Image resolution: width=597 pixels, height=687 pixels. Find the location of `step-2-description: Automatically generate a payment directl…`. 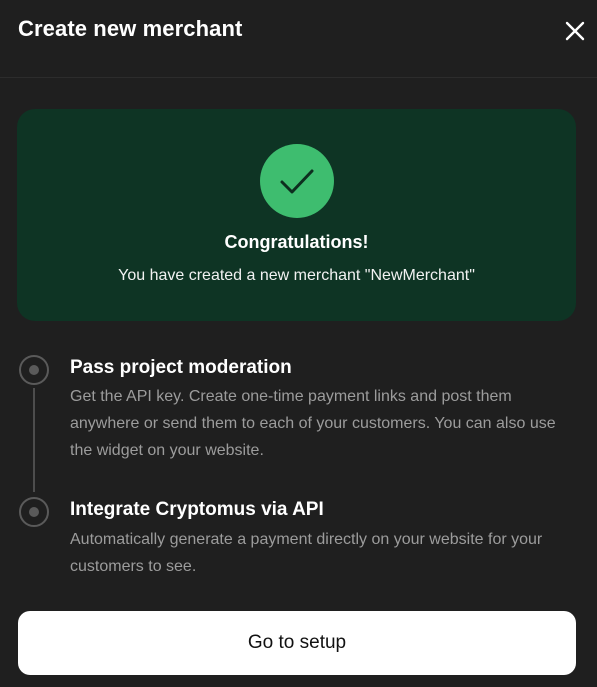

step-2-description: Automatically generate a payment directl… is located at coordinates (306, 553).